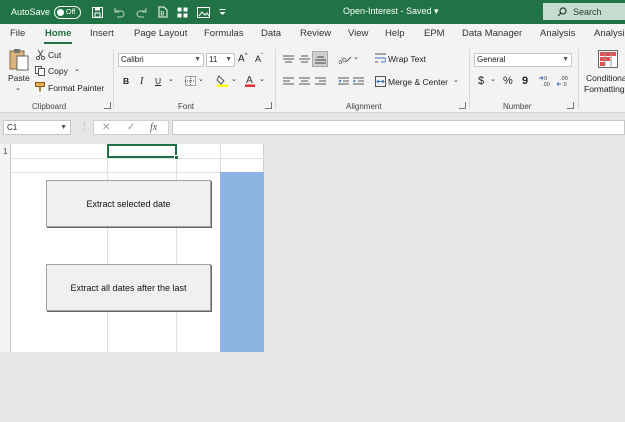 This screenshot has height=422, width=625. What do you see at coordinates (242, 262) in the screenshot?
I see `filled-range` at bounding box center [242, 262].